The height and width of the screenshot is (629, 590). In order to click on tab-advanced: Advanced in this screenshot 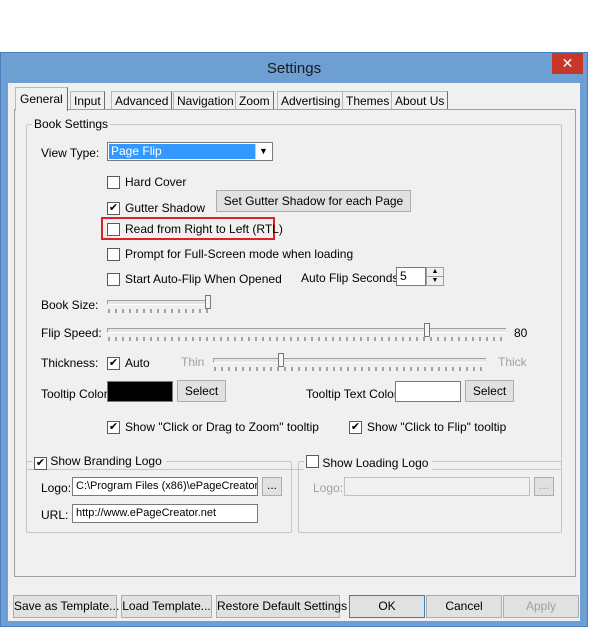, I will do `click(142, 100)`.